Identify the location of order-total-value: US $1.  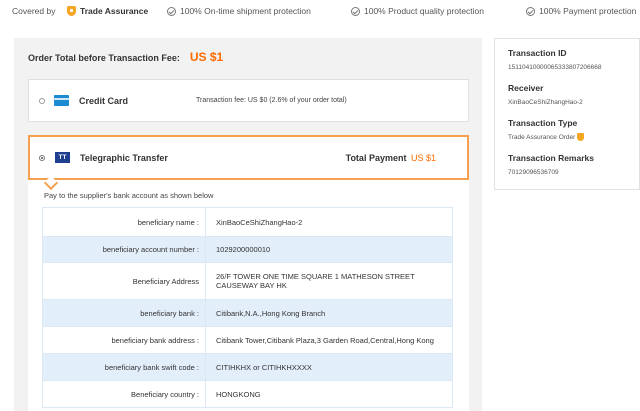
(206, 57).